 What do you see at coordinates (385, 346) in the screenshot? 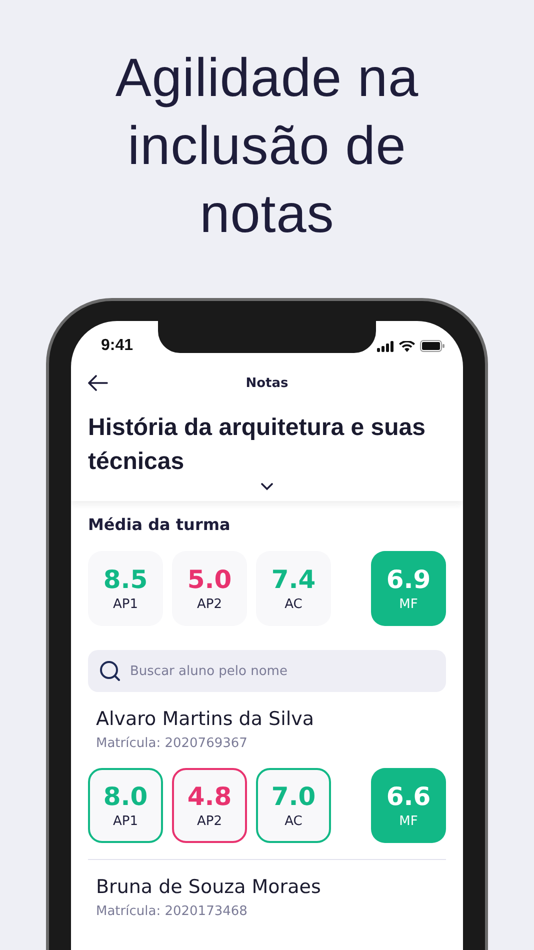
I see `signal-icon` at bounding box center [385, 346].